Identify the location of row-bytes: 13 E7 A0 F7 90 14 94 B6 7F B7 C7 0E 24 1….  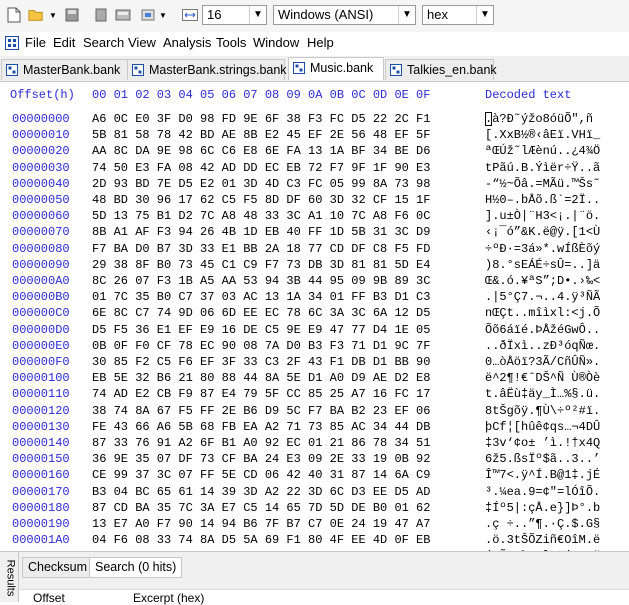
(261, 524).